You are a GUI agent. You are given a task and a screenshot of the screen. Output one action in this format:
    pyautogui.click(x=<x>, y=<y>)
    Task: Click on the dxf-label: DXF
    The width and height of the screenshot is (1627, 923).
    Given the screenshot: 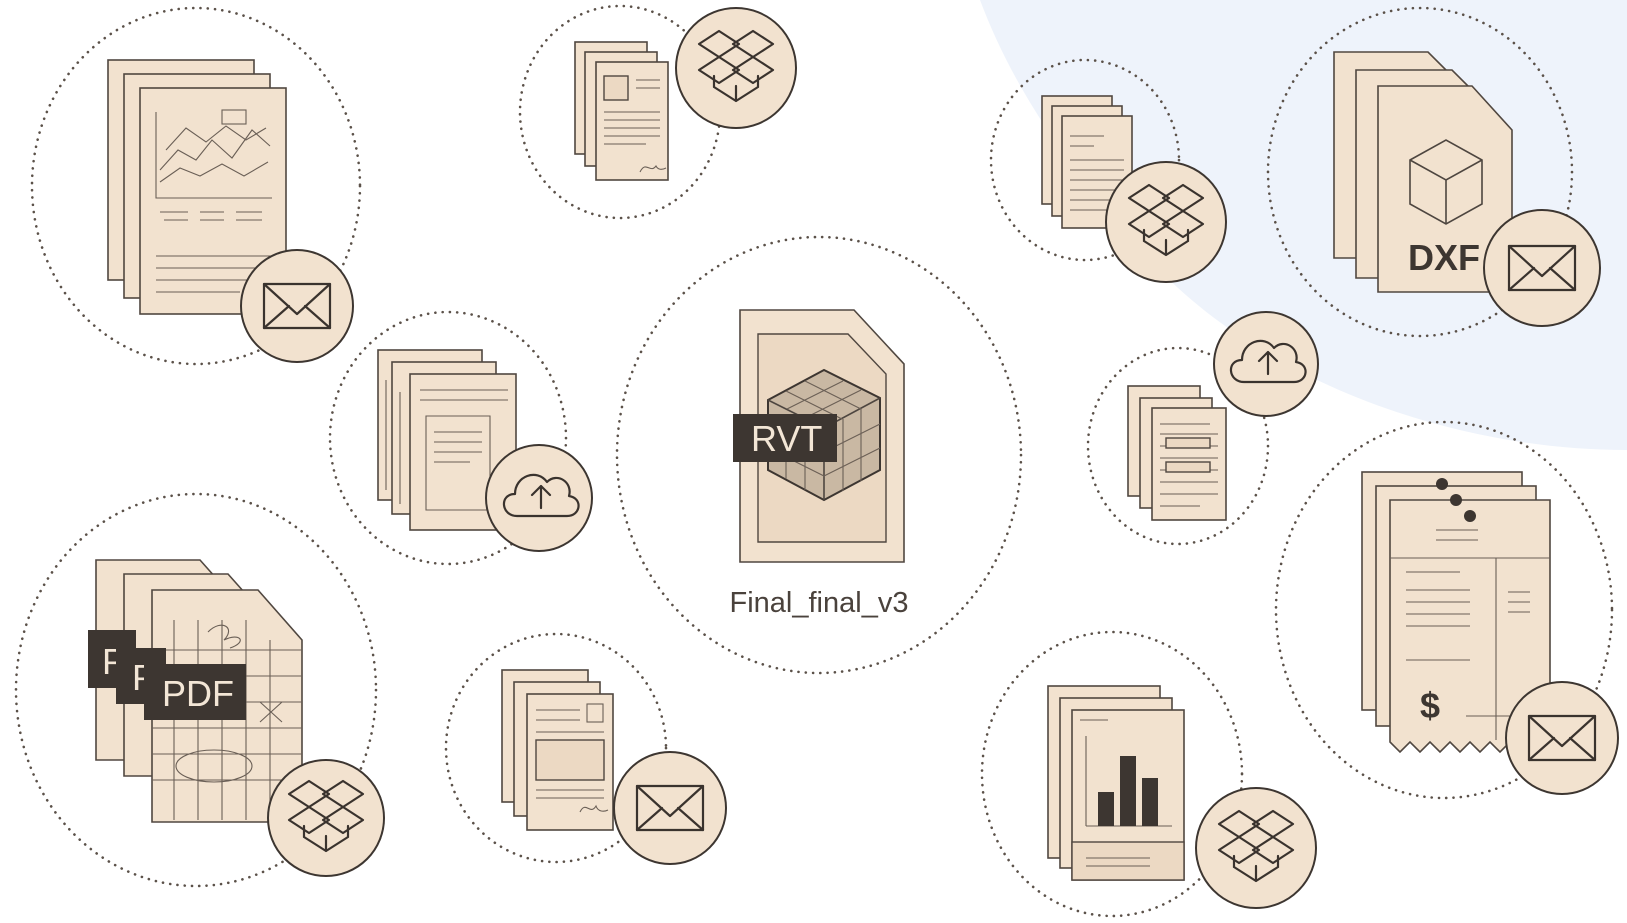 What is the action you would take?
    pyautogui.click(x=1444, y=257)
    